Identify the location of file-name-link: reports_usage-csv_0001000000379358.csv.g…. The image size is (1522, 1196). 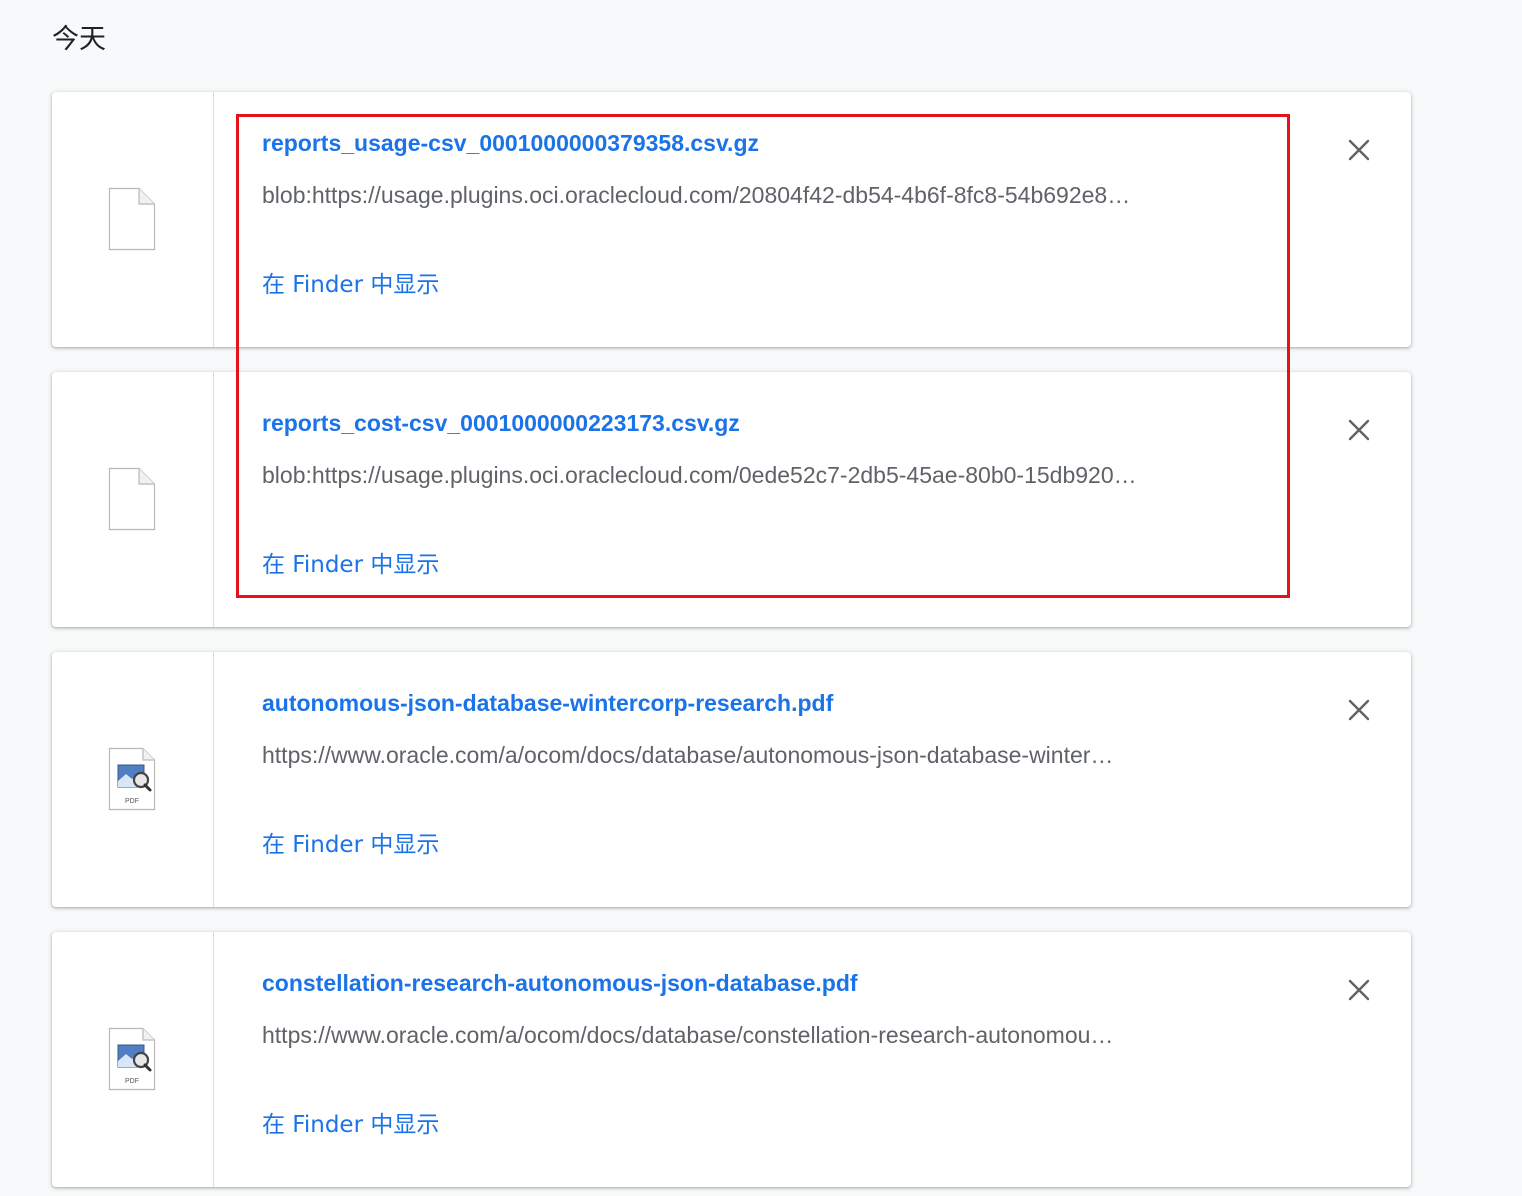
(510, 143).